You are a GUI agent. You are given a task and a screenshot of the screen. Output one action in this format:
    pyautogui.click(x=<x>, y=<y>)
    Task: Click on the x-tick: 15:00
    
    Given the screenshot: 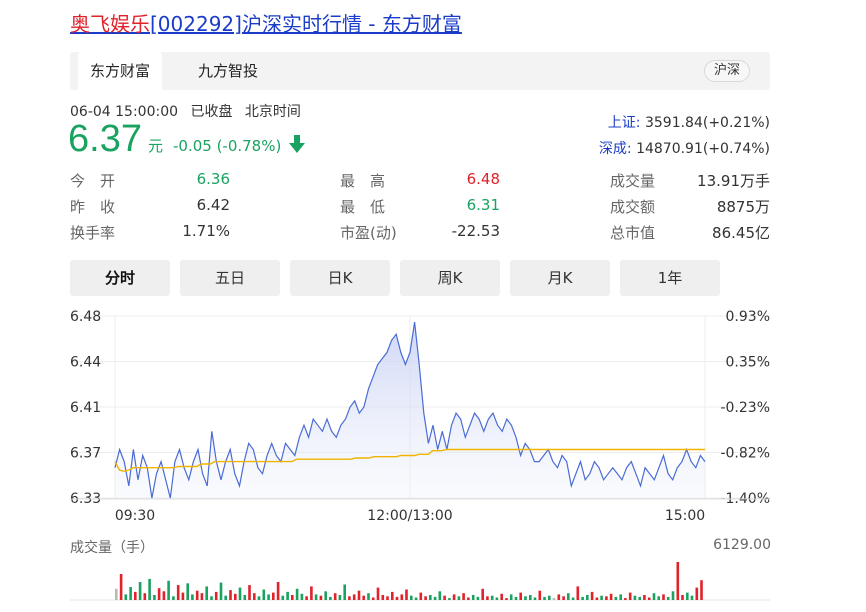 What is the action you would take?
    pyautogui.click(x=685, y=516)
    